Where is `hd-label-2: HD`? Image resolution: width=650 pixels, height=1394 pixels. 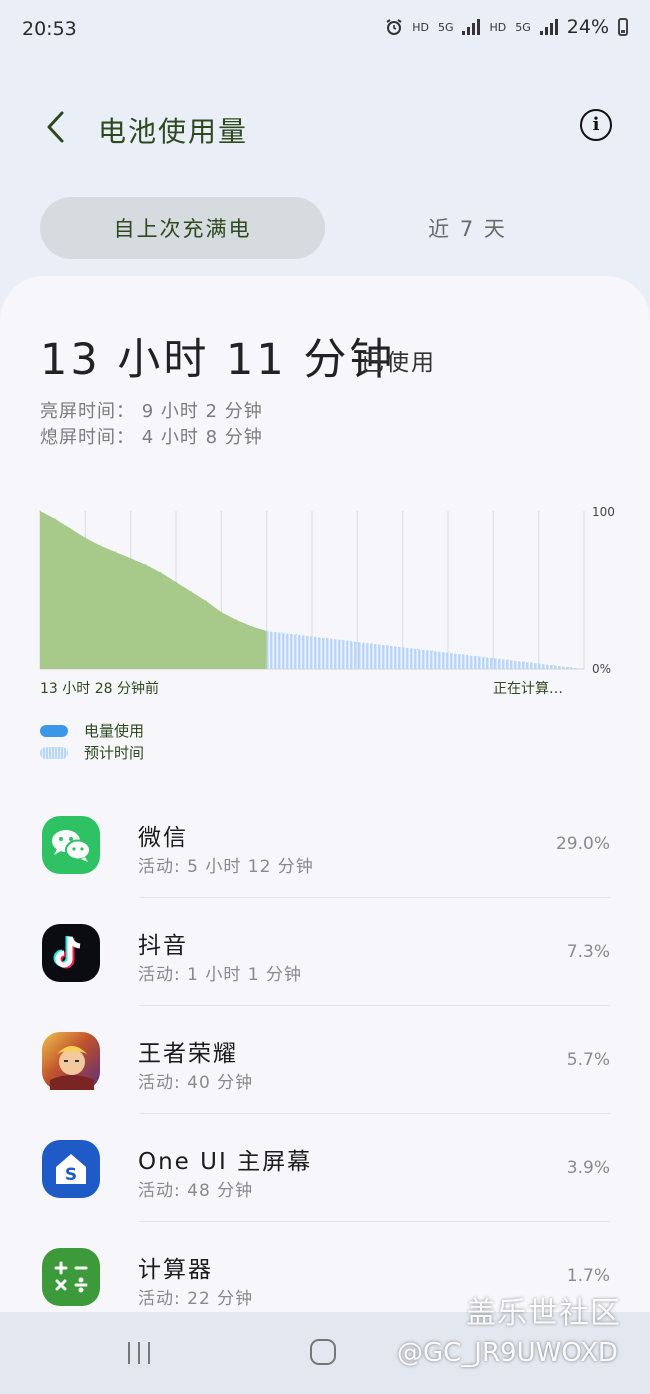 hd-label-2: HD is located at coordinates (498, 27).